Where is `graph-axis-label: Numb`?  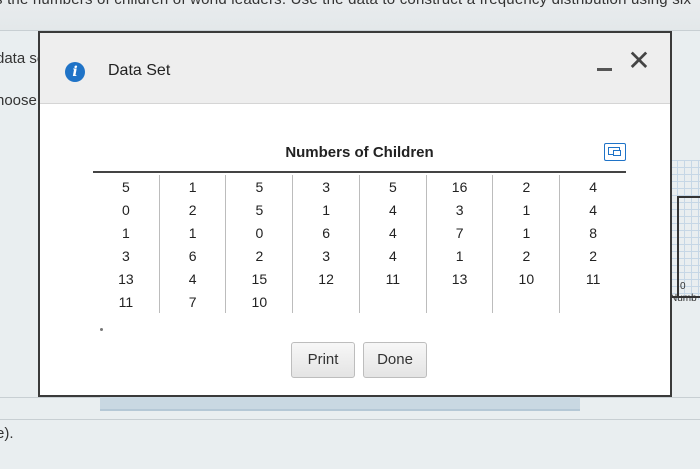
graph-axis-label: Numb is located at coordinates (683, 298).